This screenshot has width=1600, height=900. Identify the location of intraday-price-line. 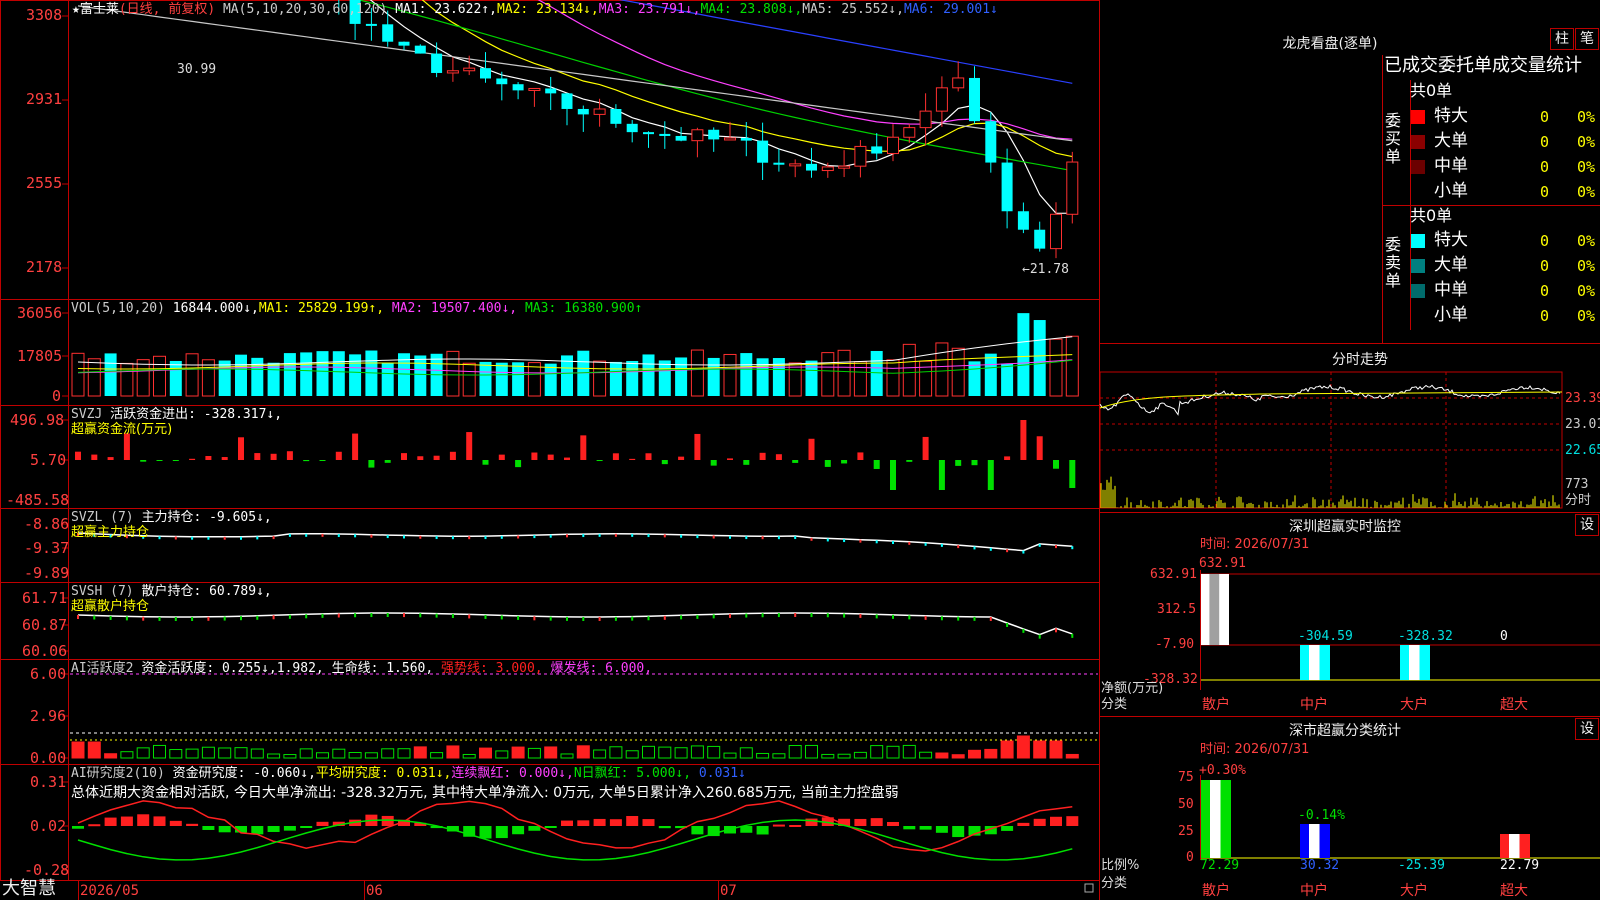
(1330, 400).